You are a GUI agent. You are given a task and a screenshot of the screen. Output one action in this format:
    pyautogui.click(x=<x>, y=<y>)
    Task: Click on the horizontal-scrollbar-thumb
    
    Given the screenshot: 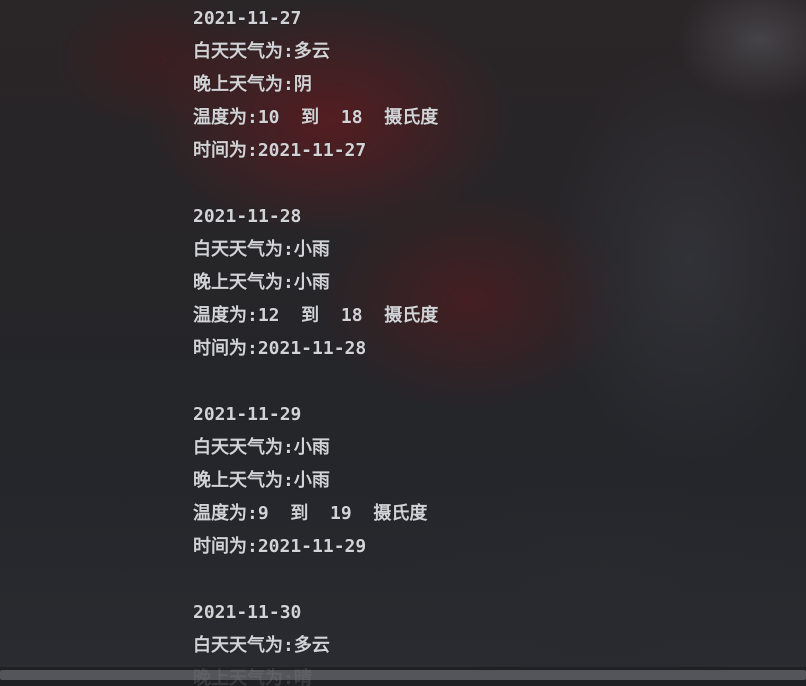 What is the action you would take?
    pyautogui.click(x=403, y=675)
    